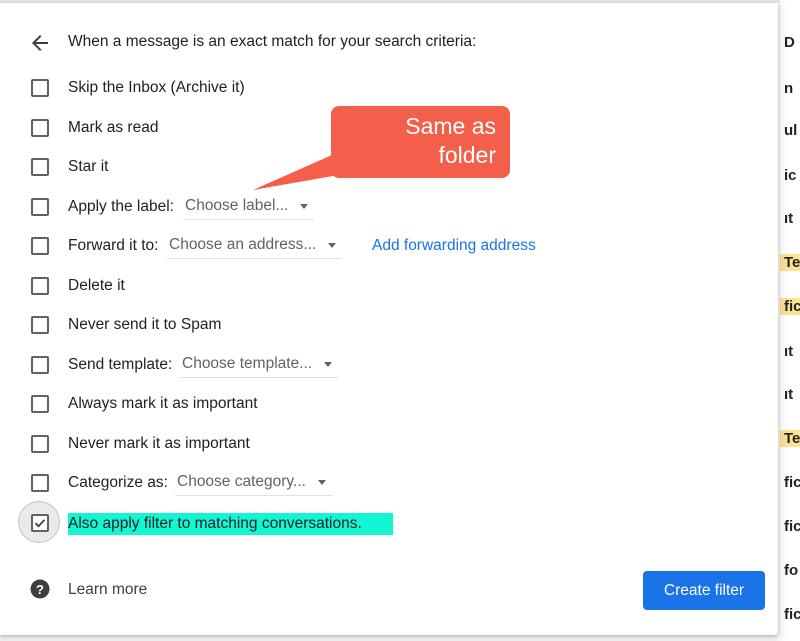  I want to click on annotation-text: Same as folder, so click(450, 140).